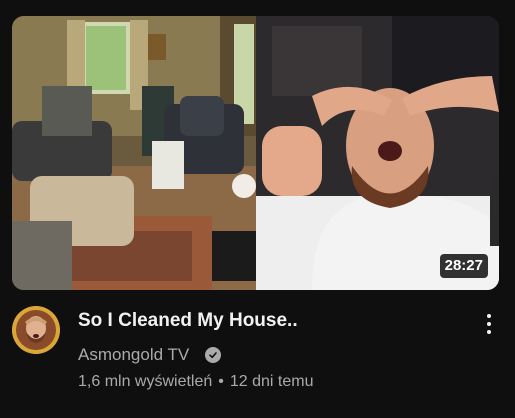  Describe the element at coordinates (145, 381) in the screenshot. I see `view-count: 1,6 mln wyświetleń` at that location.